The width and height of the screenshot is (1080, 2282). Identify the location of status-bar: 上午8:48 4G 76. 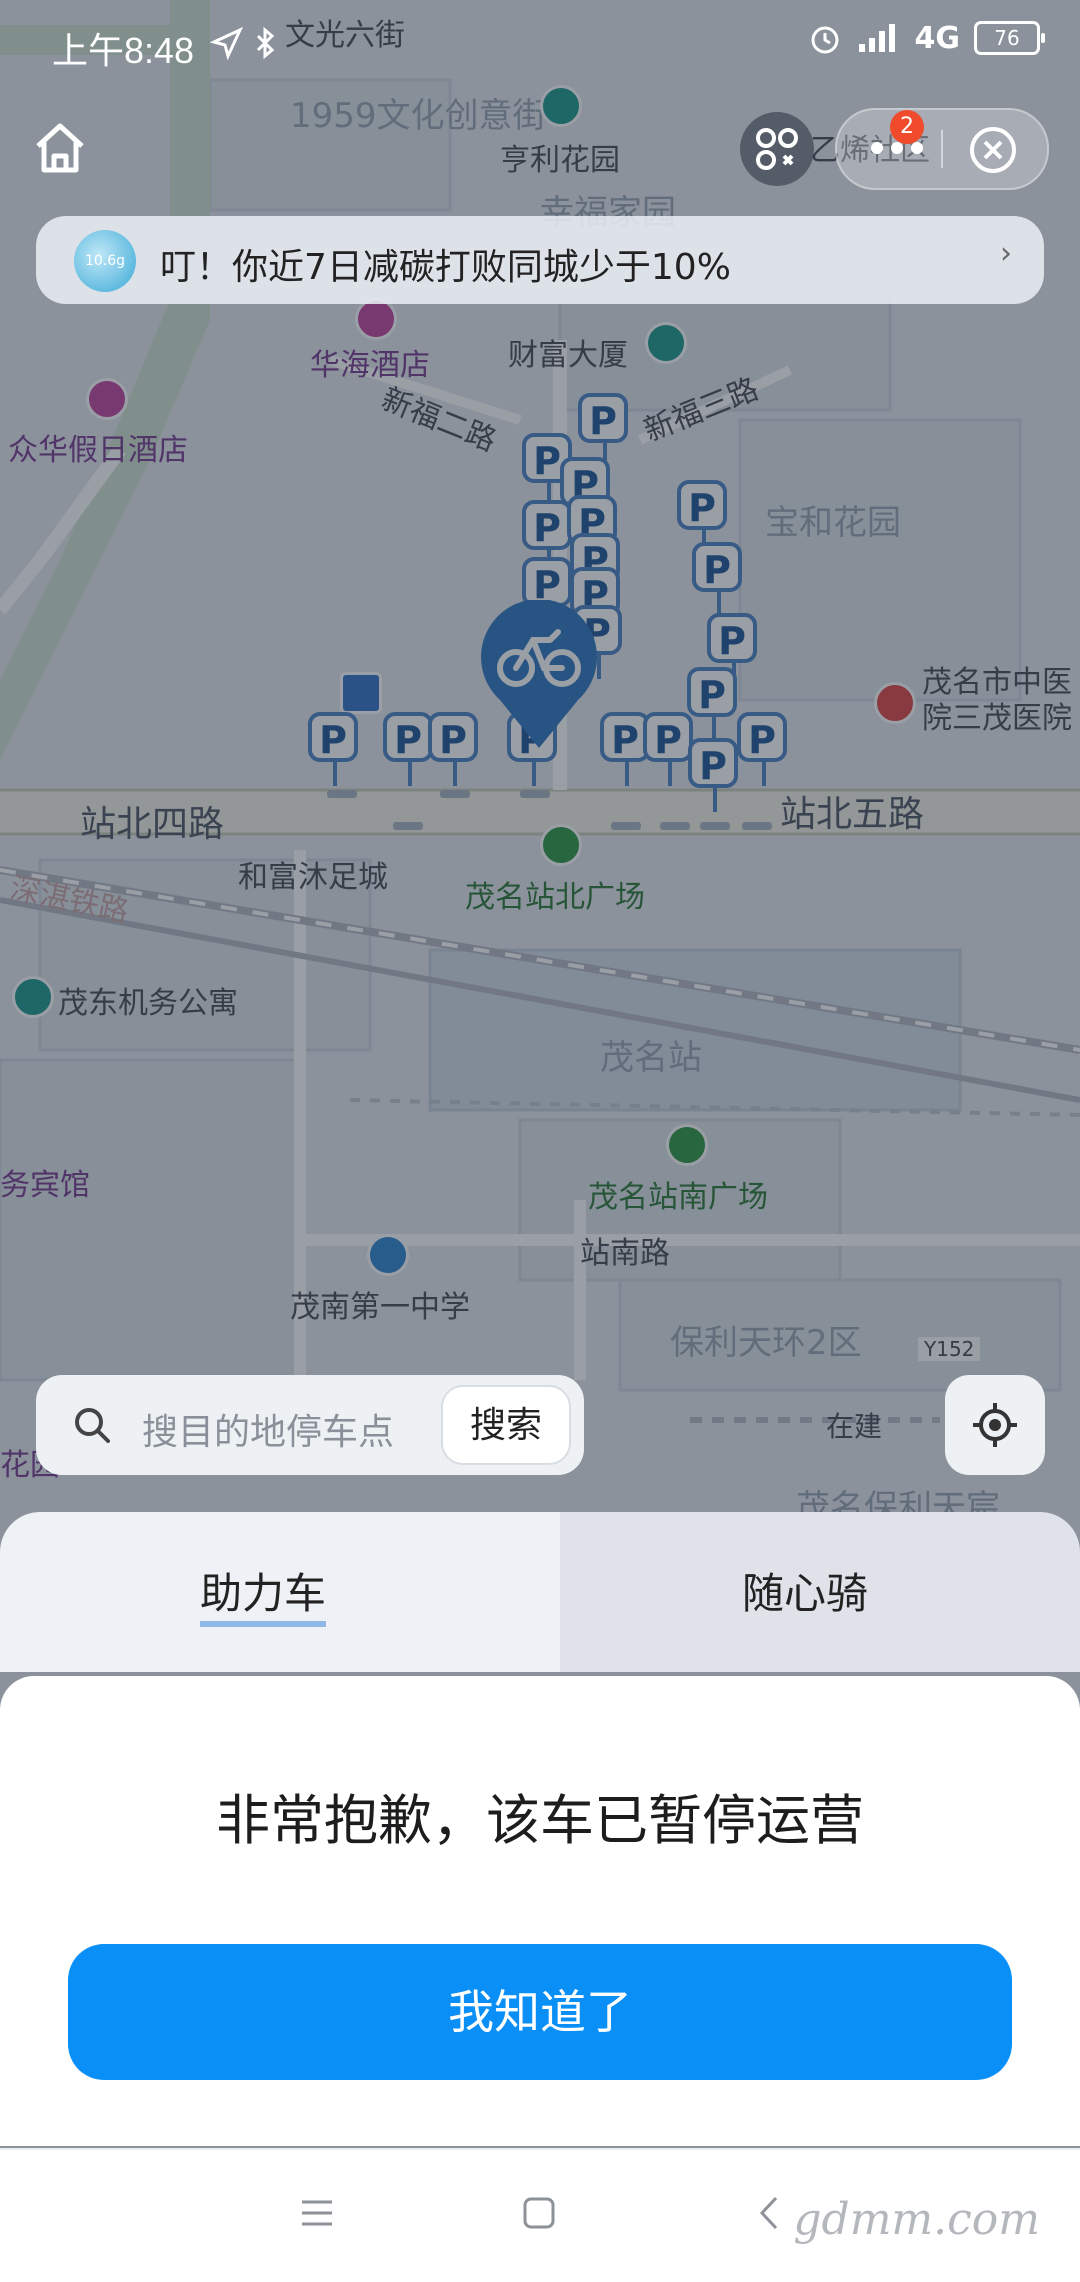
(540, 45).